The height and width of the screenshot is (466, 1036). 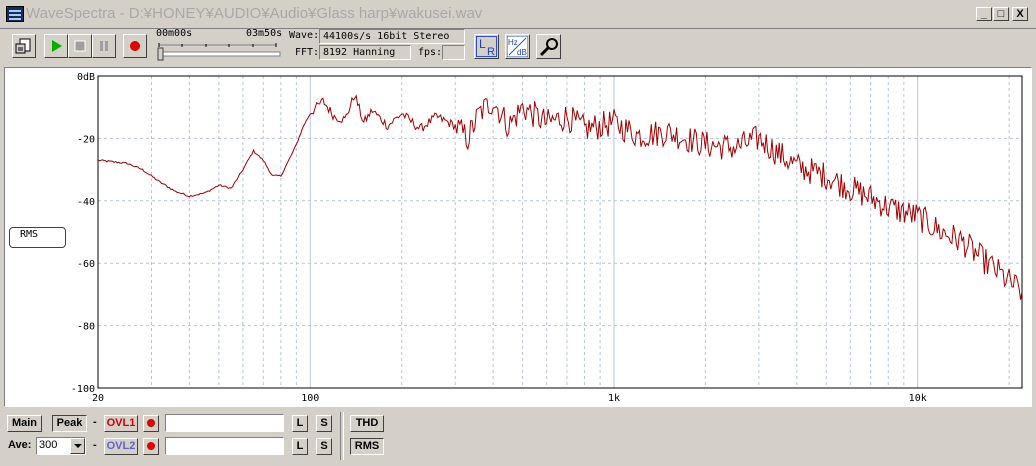 I want to click on play-icon, so click(x=57, y=46).